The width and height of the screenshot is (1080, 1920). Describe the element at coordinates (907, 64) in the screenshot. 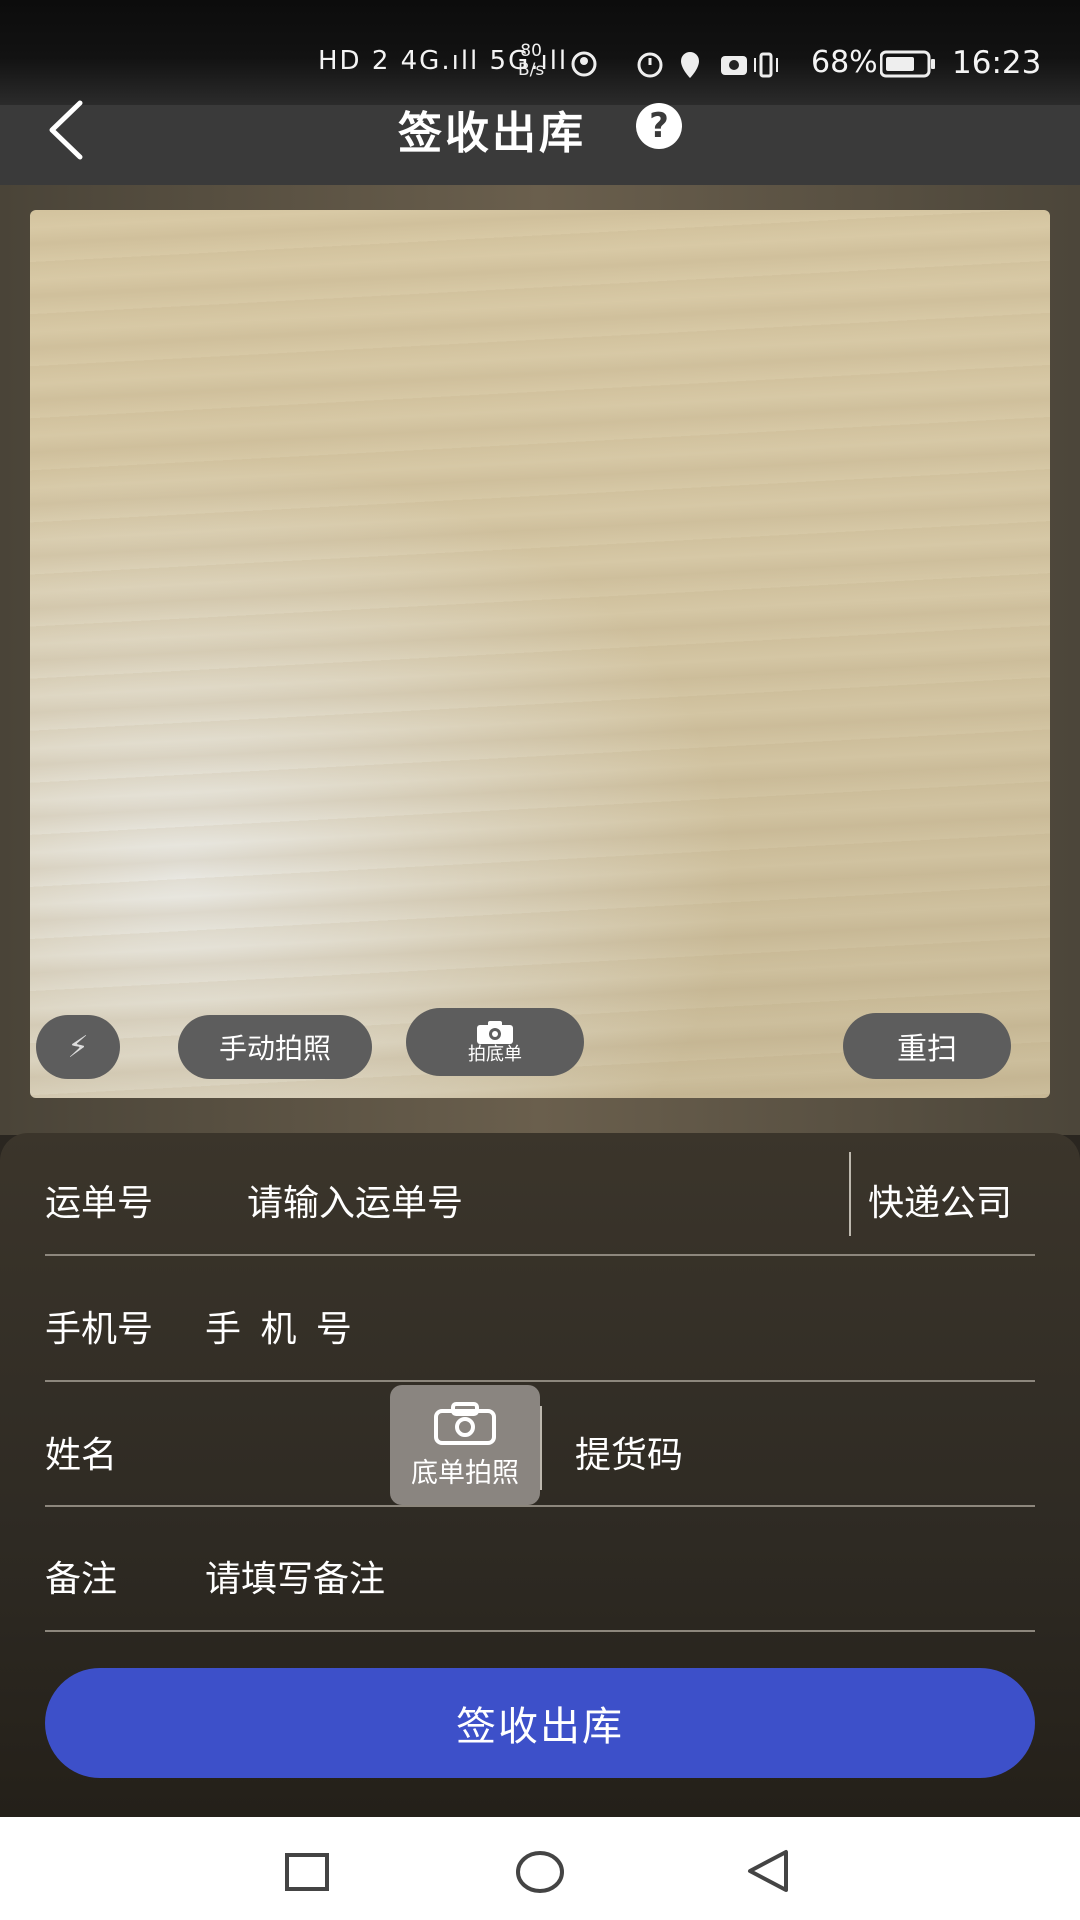

I see `battery-icon` at that location.